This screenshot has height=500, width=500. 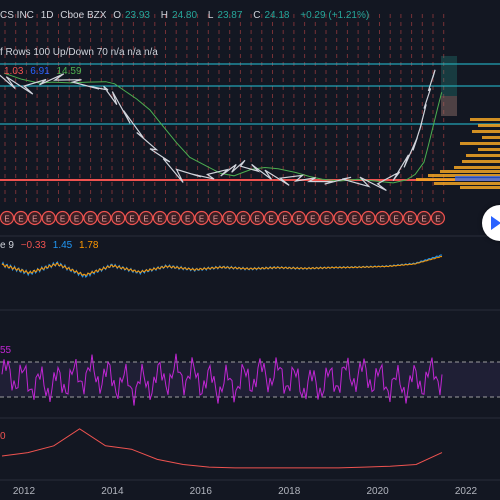 I want to click on time-axis-label: 2022, so click(x=466, y=491).